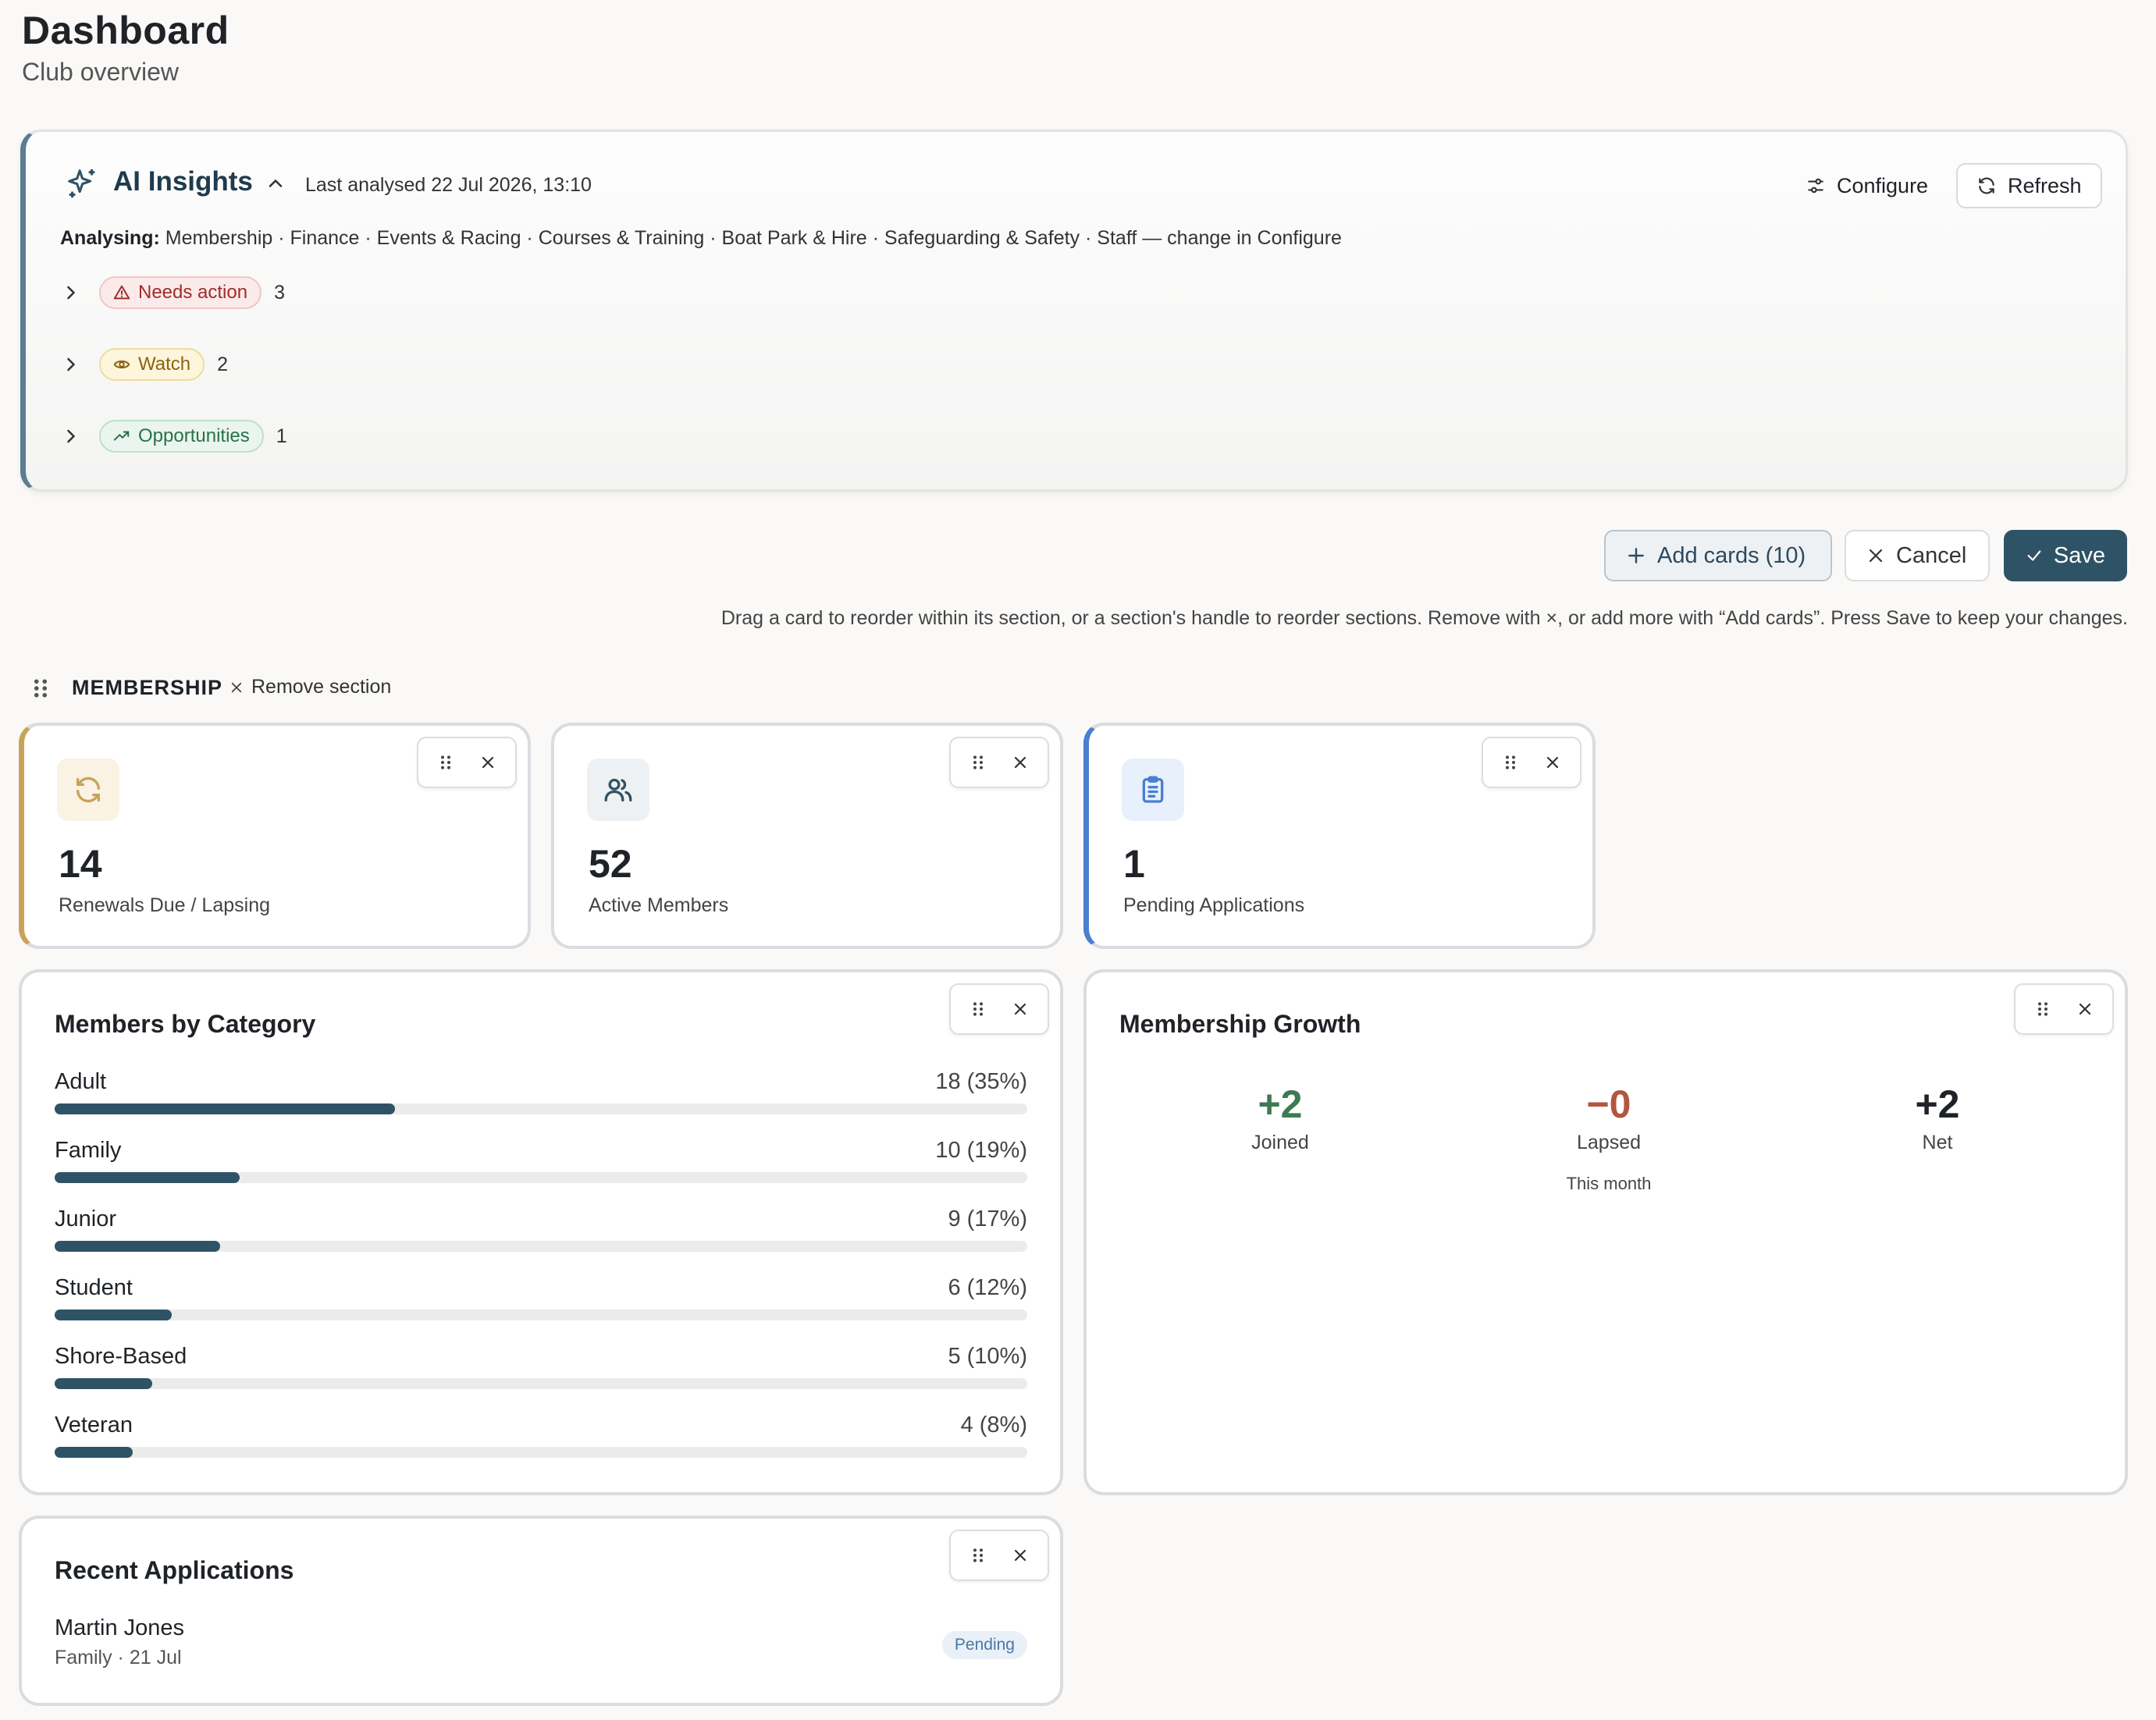  I want to click on sliders-icon, so click(1815, 186).